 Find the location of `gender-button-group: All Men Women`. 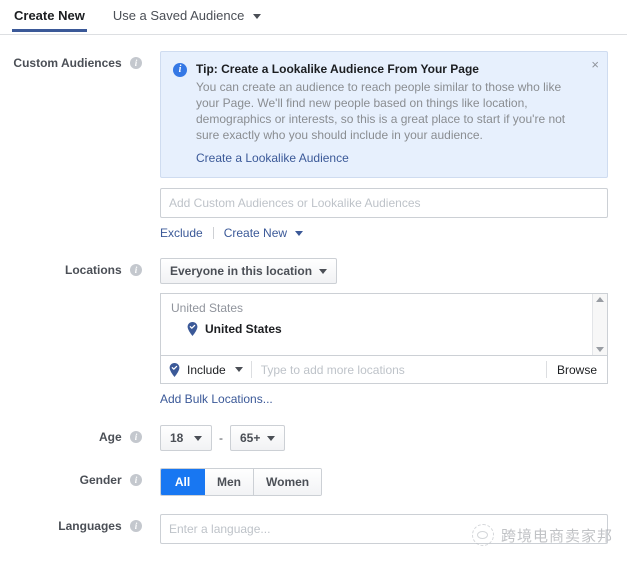

gender-button-group: All Men Women is located at coordinates (241, 482).